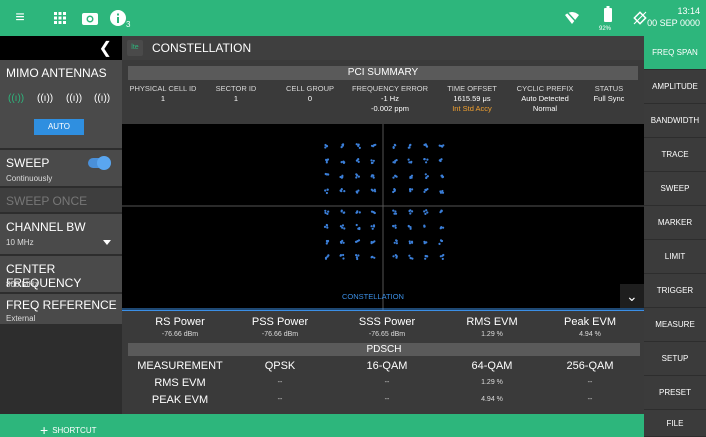 The height and width of the screenshot is (437, 706). What do you see at coordinates (390, 99) in the screenshot?
I see `pci-col-frequency-error: FREQUENCY ERROR -1 Hz -0.002 ppm` at bounding box center [390, 99].